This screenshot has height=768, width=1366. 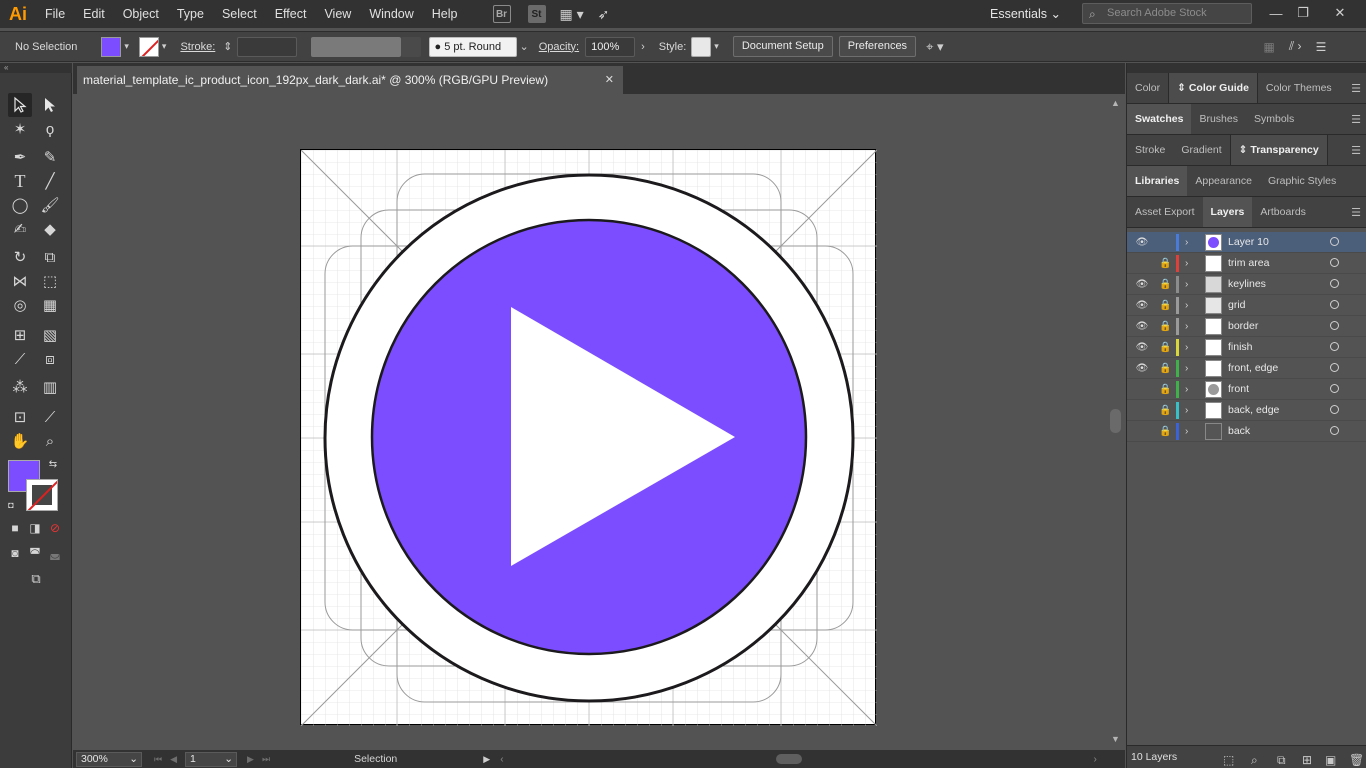 What do you see at coordinates (1274, 119) in the screenshot?
I see `tab-symbols: Symbols` at bounding box center [1274, 119].